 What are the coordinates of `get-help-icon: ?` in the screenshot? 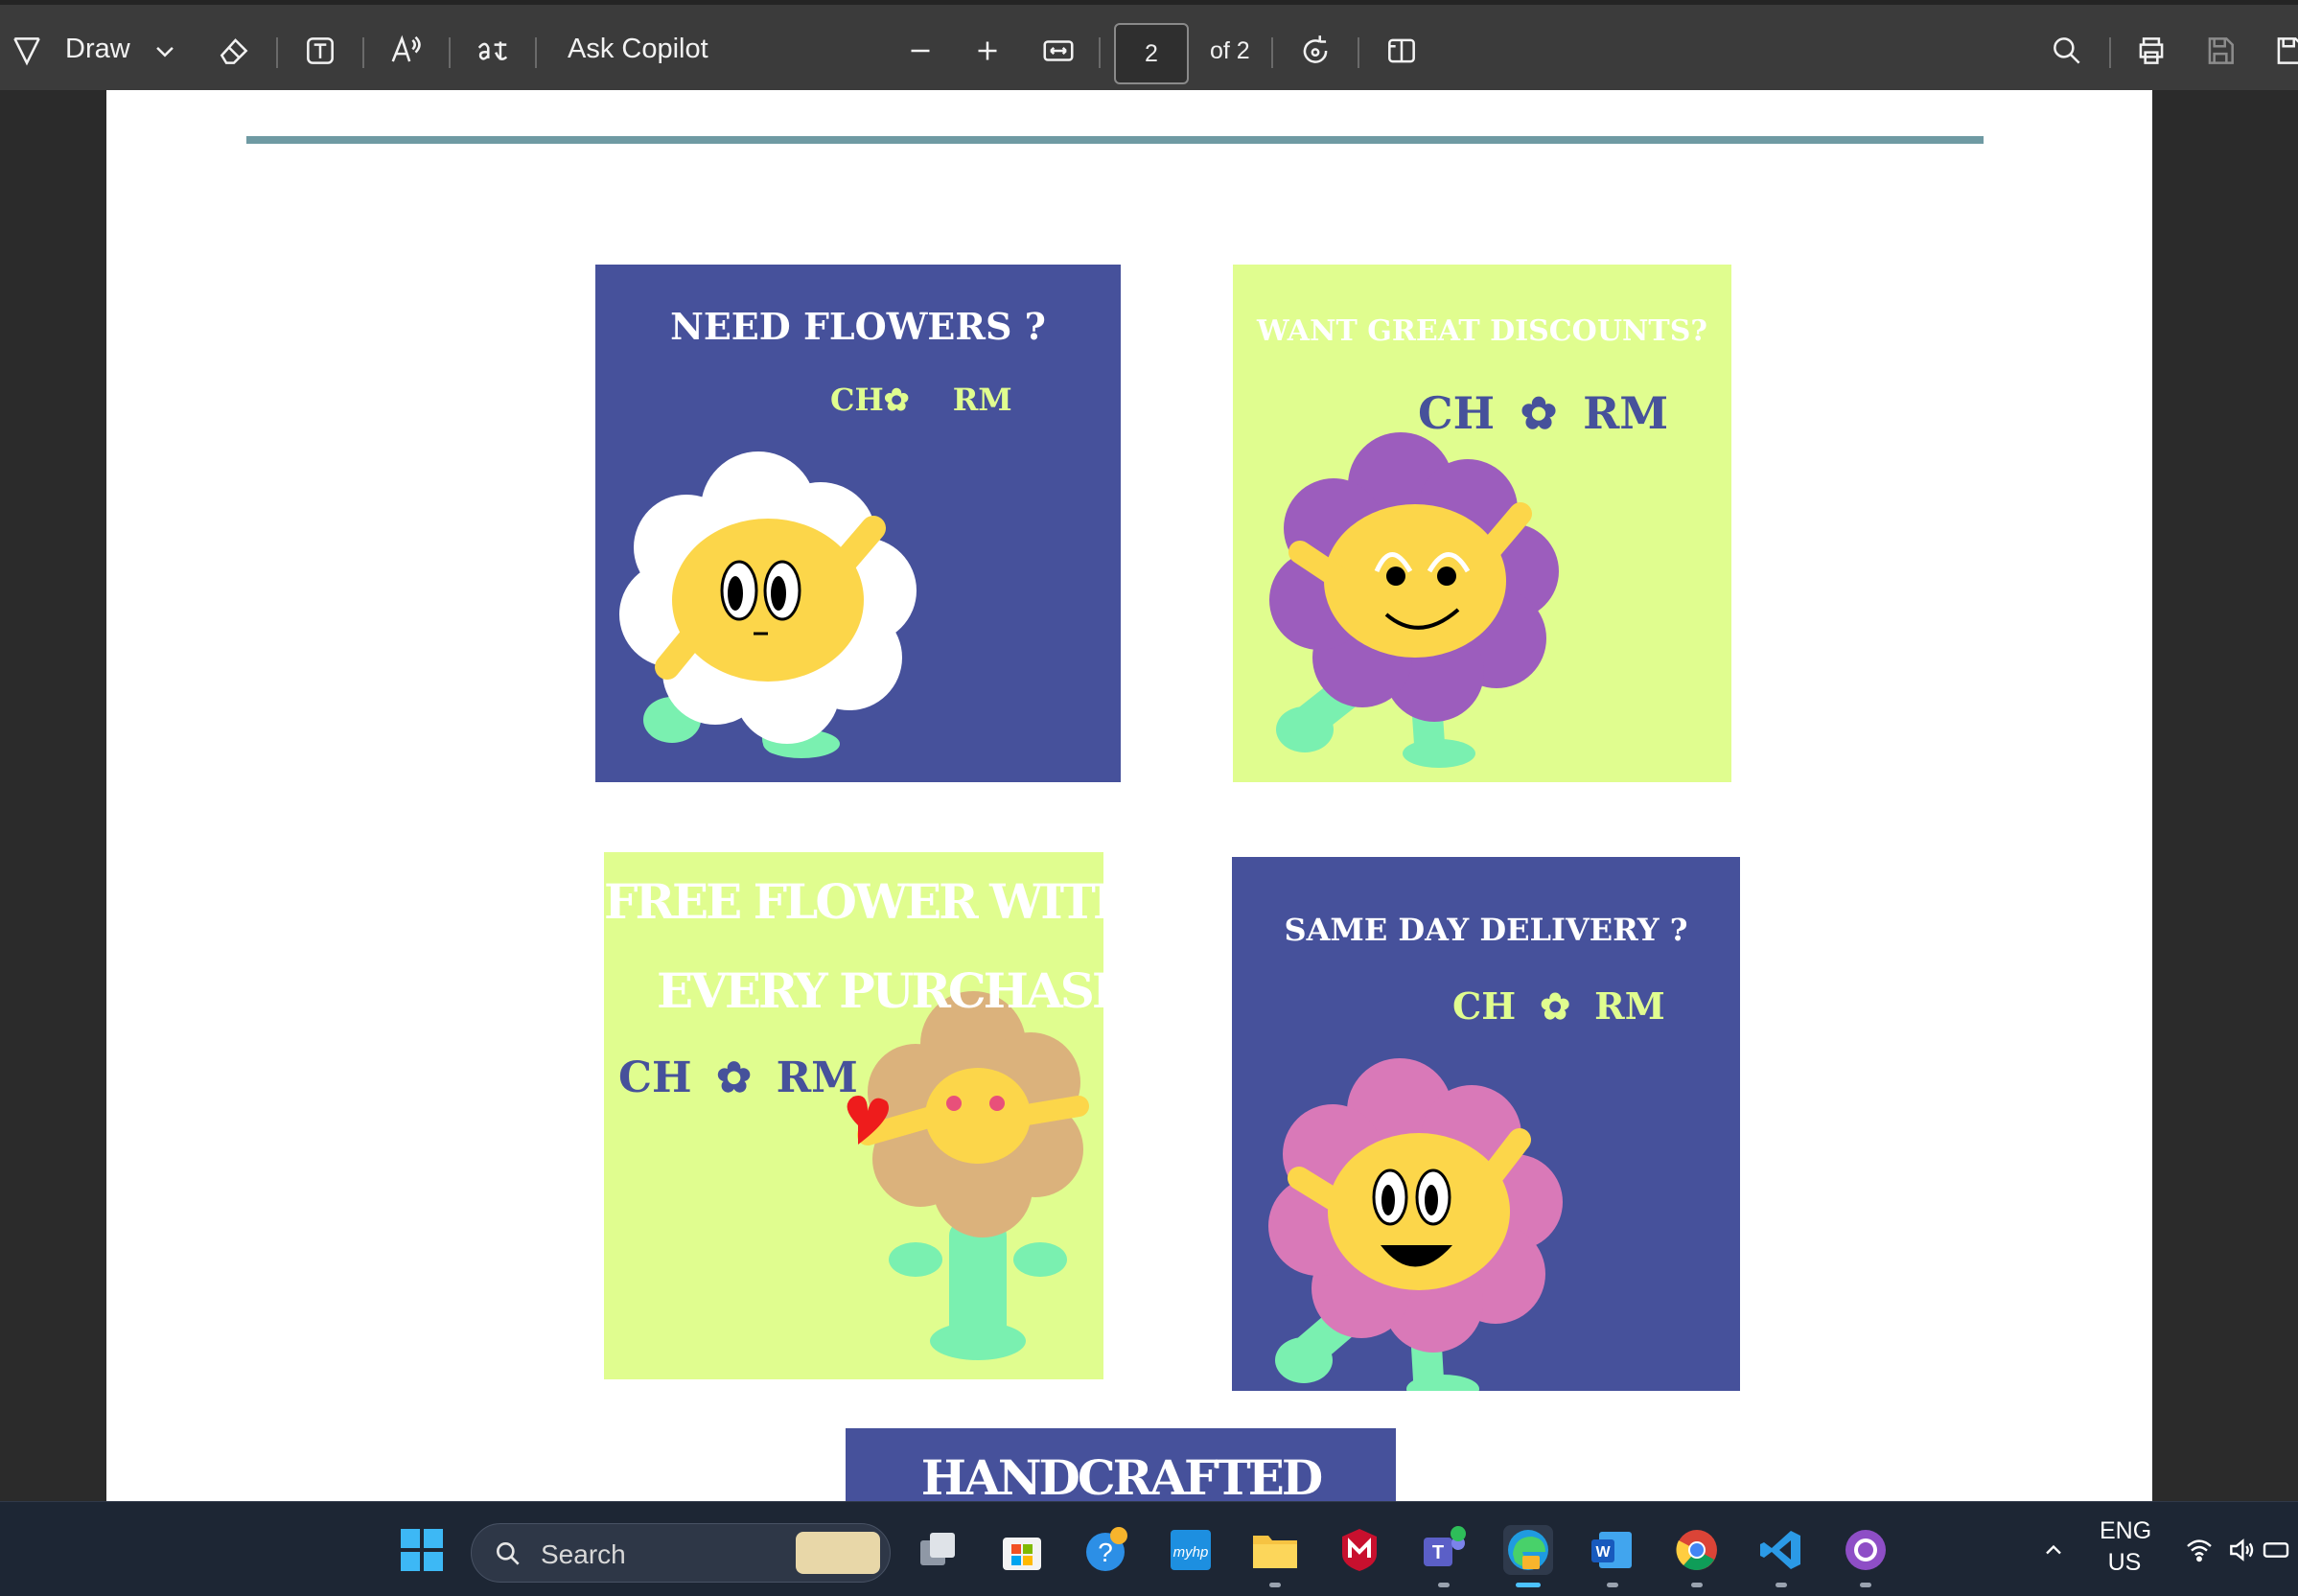 It's located at (1106, 1550).